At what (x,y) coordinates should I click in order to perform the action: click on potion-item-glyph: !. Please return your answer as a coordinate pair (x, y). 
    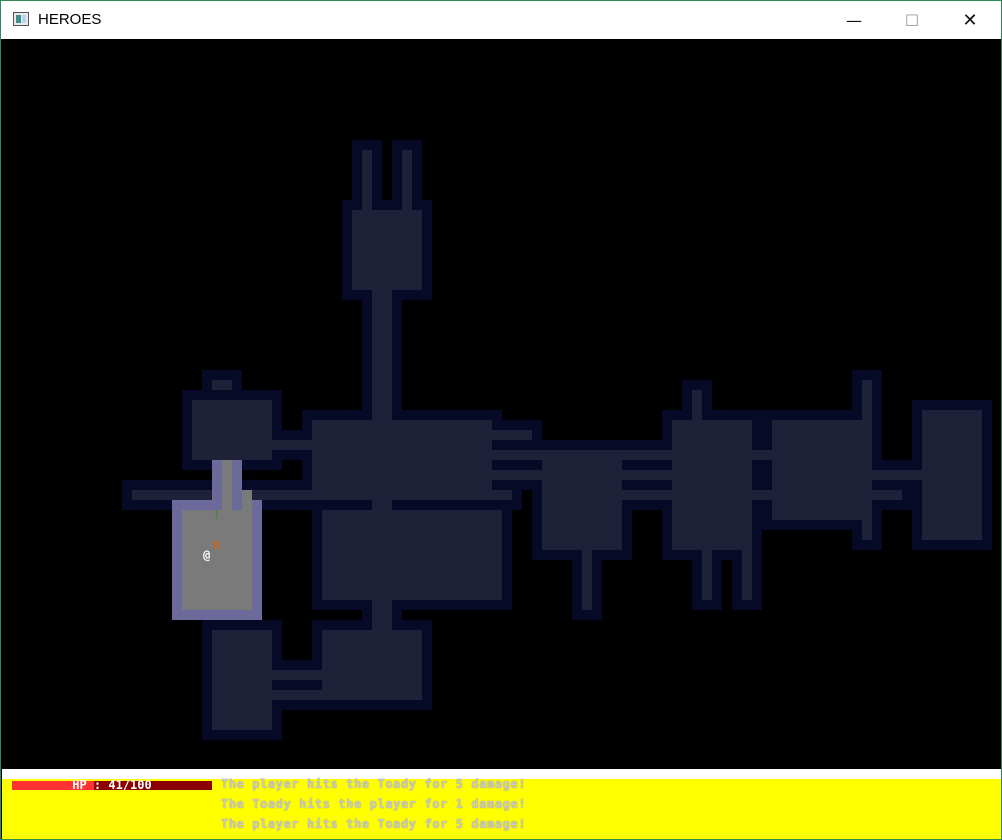
    Looking at the image, I should click on (216, 515).